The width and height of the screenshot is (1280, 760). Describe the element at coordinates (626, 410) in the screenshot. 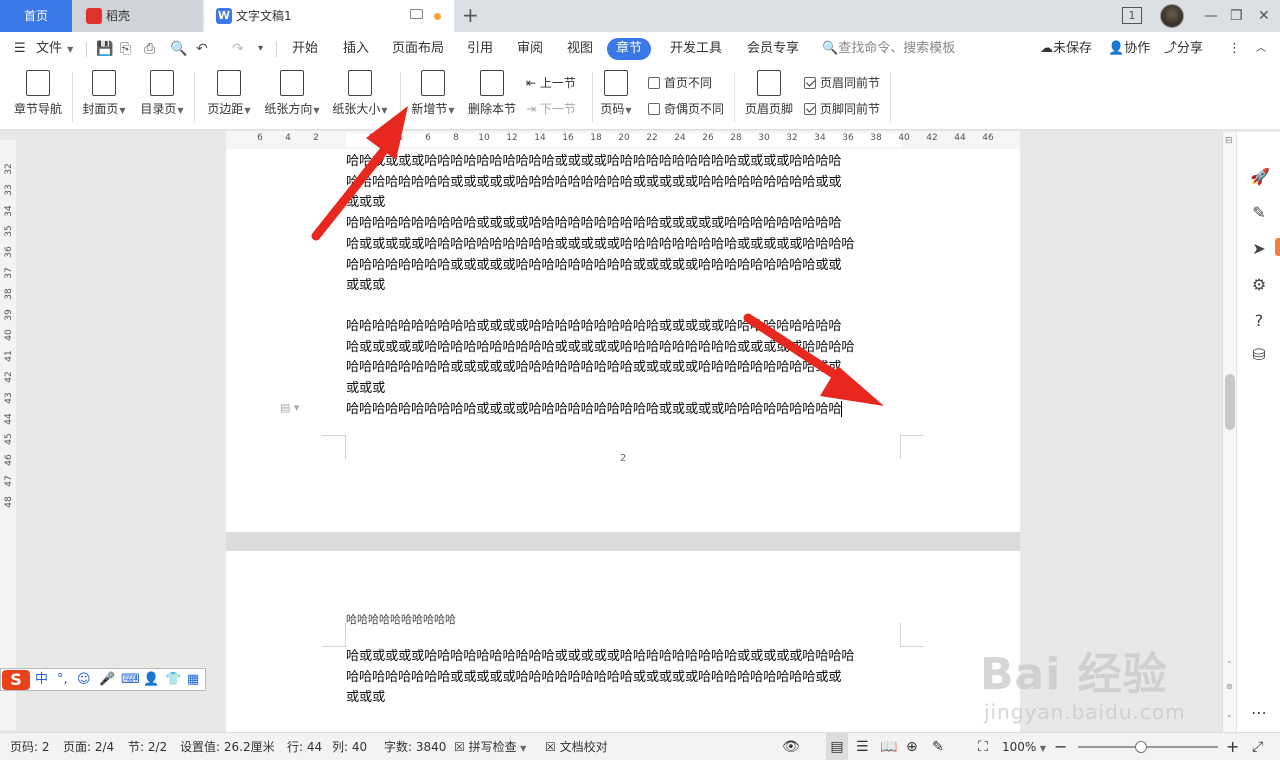

I see `text-line: 哈哈哈哈哈哈哈哈哈哈或或或或哈哈哈哈哈哈哈哈哈哈或或或或或哈哈哈哈哈哈哈哈哈` at that location.